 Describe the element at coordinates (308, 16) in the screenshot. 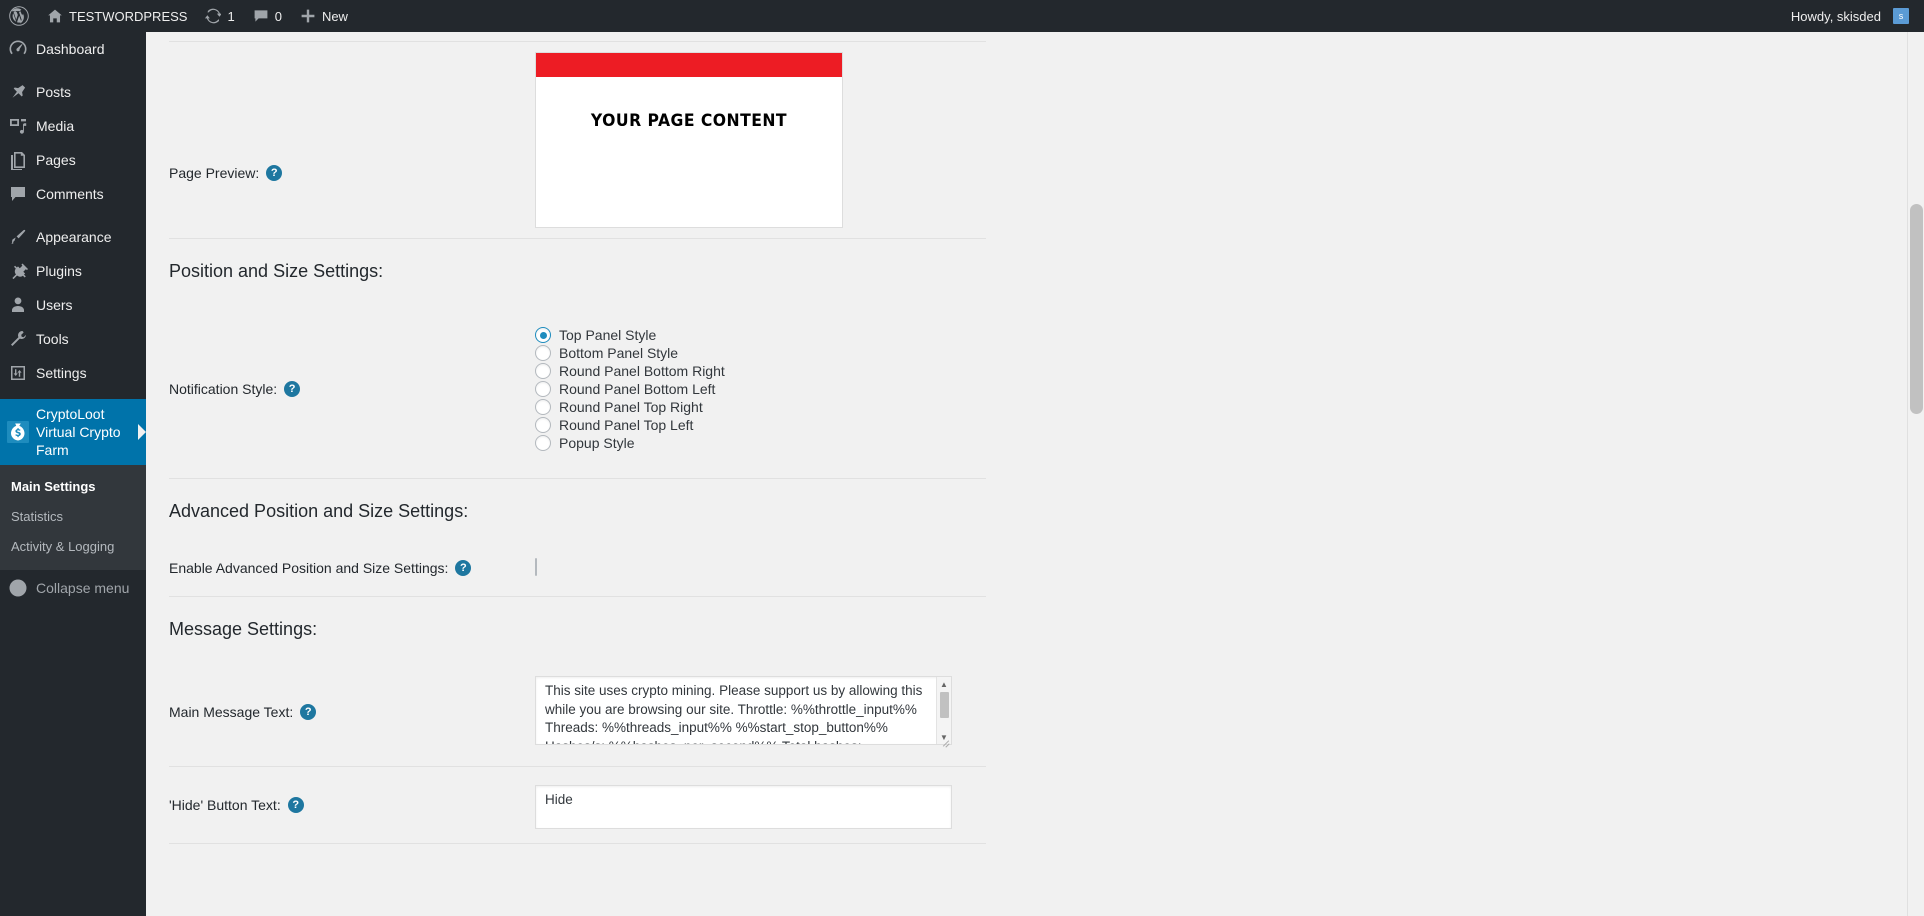

I see `plus-icon` at that location.